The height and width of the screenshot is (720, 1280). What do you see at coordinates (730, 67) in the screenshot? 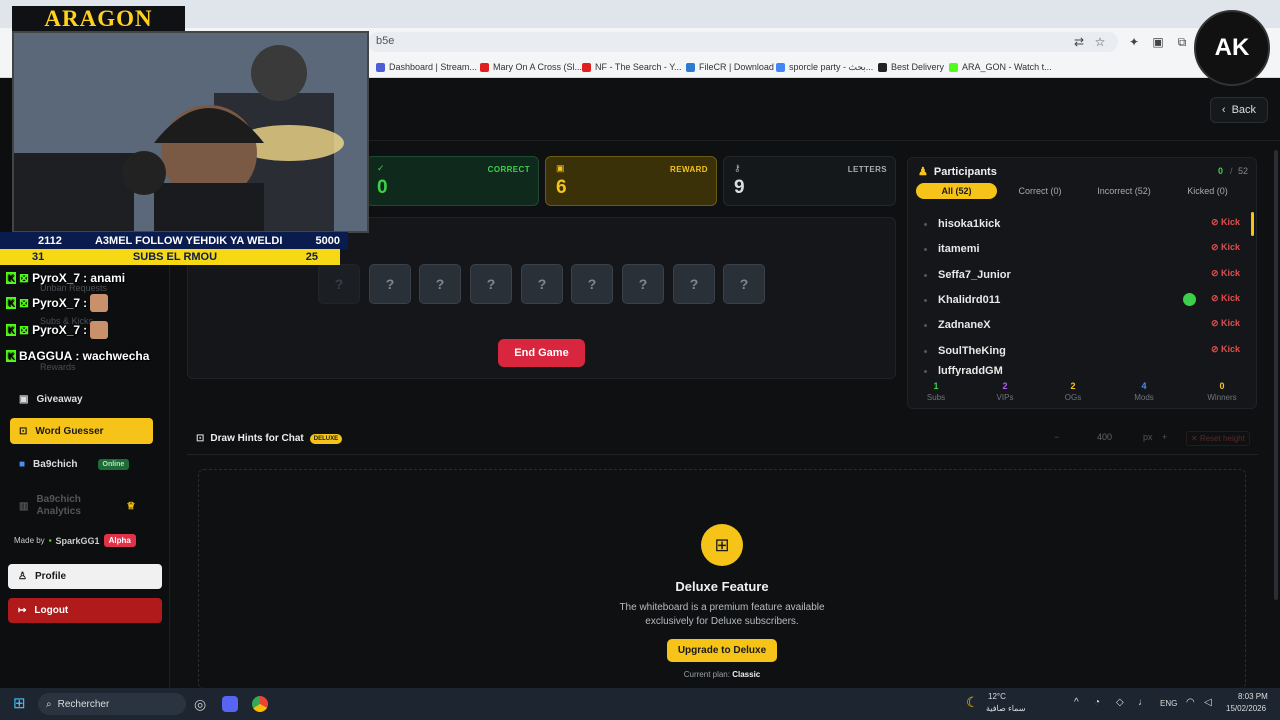
I see `bookmark-item: FileCR | Download` at bounding box center [730, 67].